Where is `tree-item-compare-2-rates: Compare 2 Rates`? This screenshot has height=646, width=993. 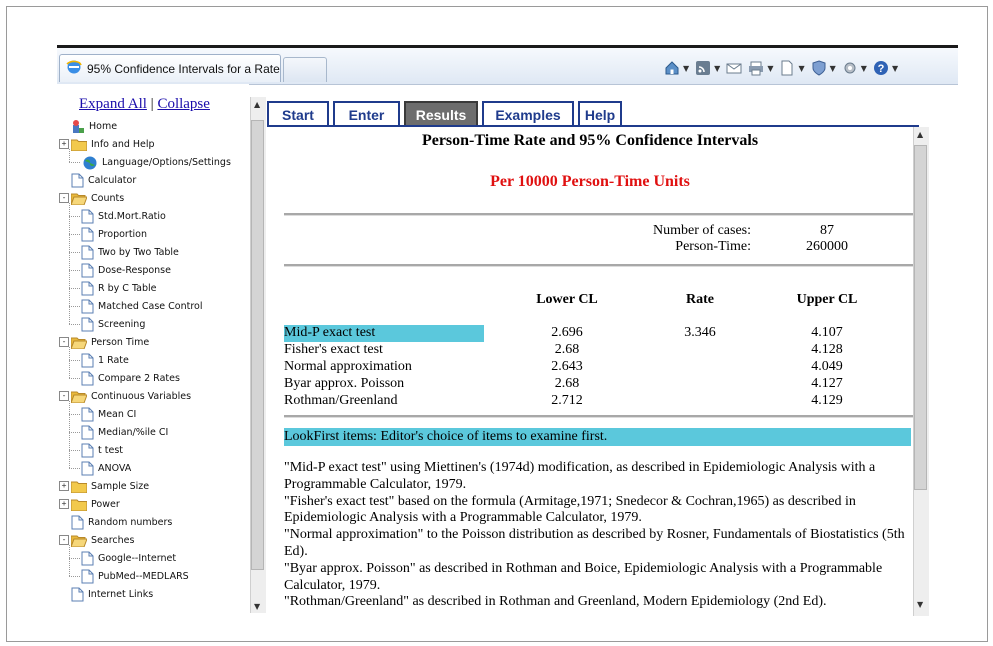
tree-item-compare-2-rates: Compare 2 Rates is located at coordinates (130, 378).